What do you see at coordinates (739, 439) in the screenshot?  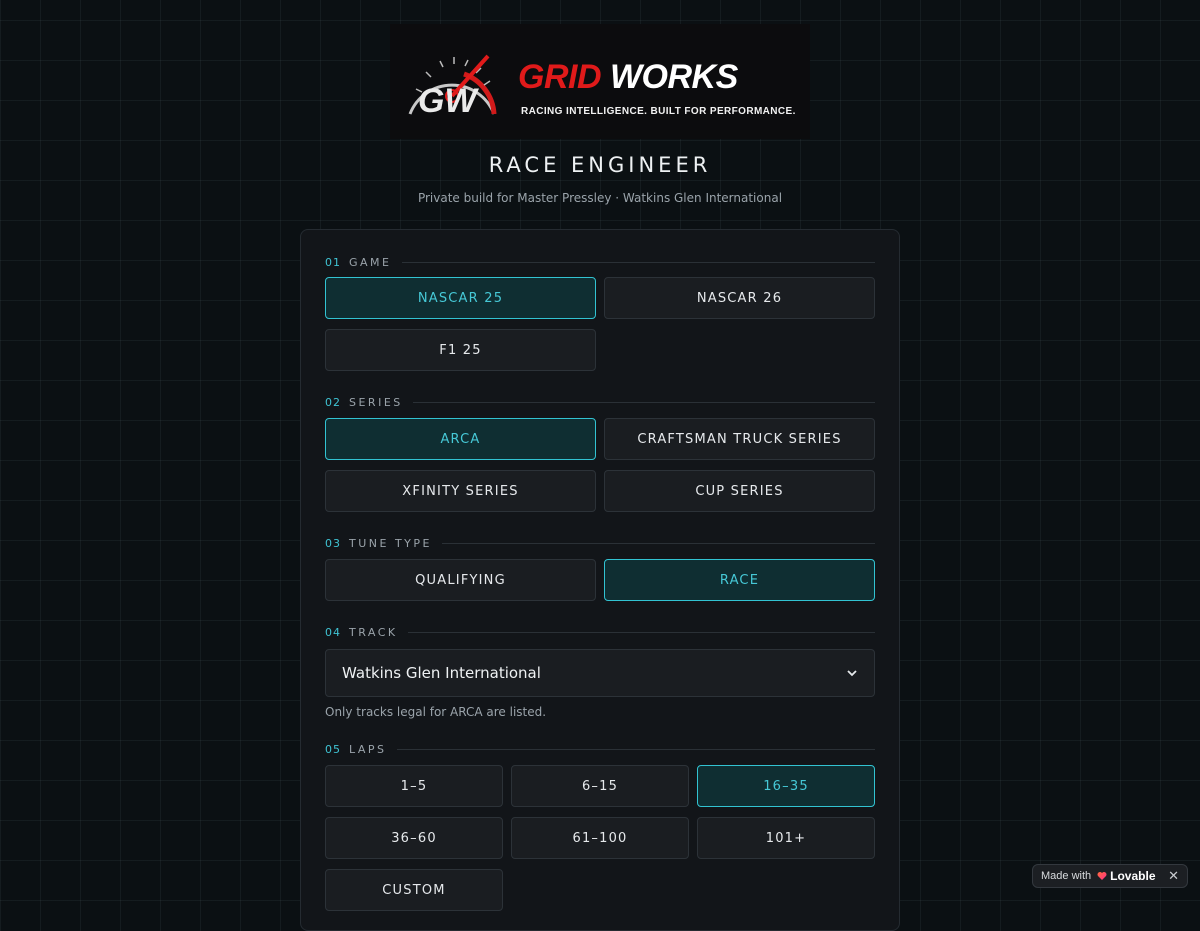 I see `series-option-truck: CRAFTSMAN TRUCK SERIES` at bounding box center [739, 439].